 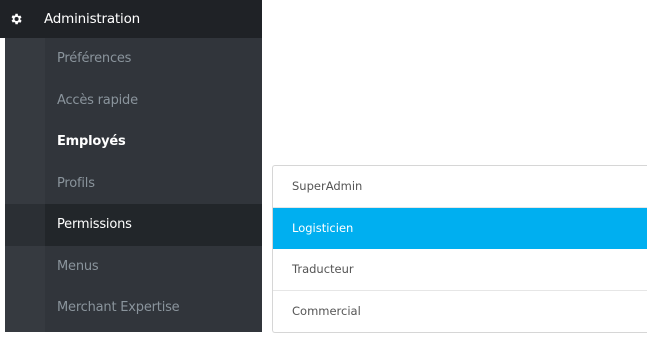 I want to click on submenu-item-preferences: Préférences, so click(x=153, y=59).